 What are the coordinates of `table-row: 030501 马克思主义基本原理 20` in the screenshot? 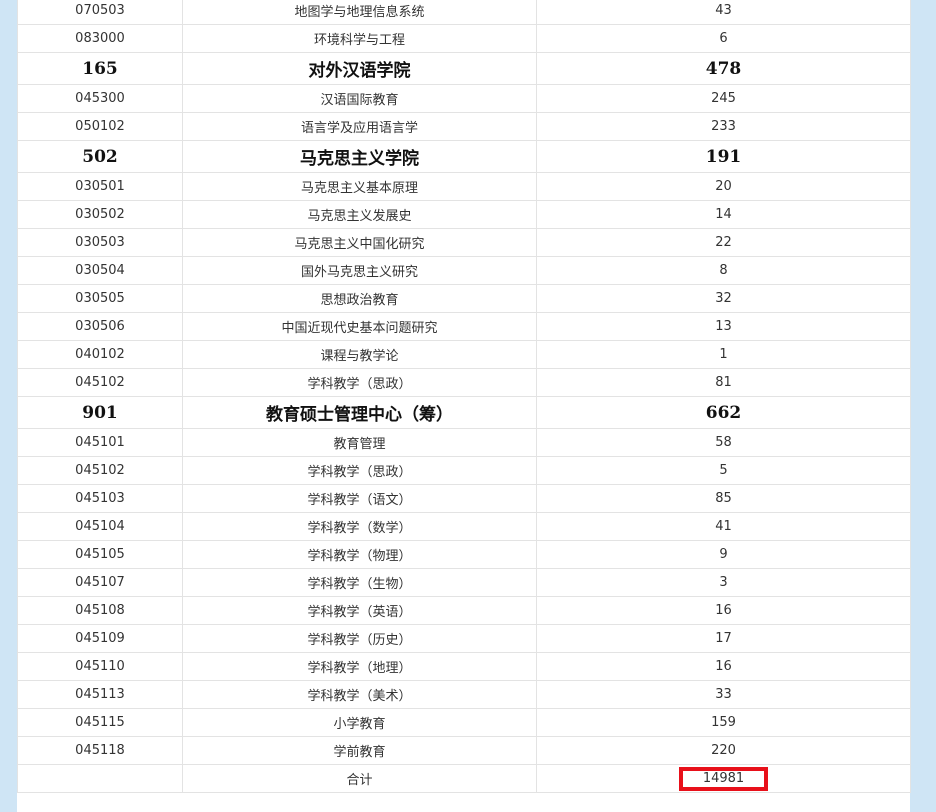 It's located at (464, 186).